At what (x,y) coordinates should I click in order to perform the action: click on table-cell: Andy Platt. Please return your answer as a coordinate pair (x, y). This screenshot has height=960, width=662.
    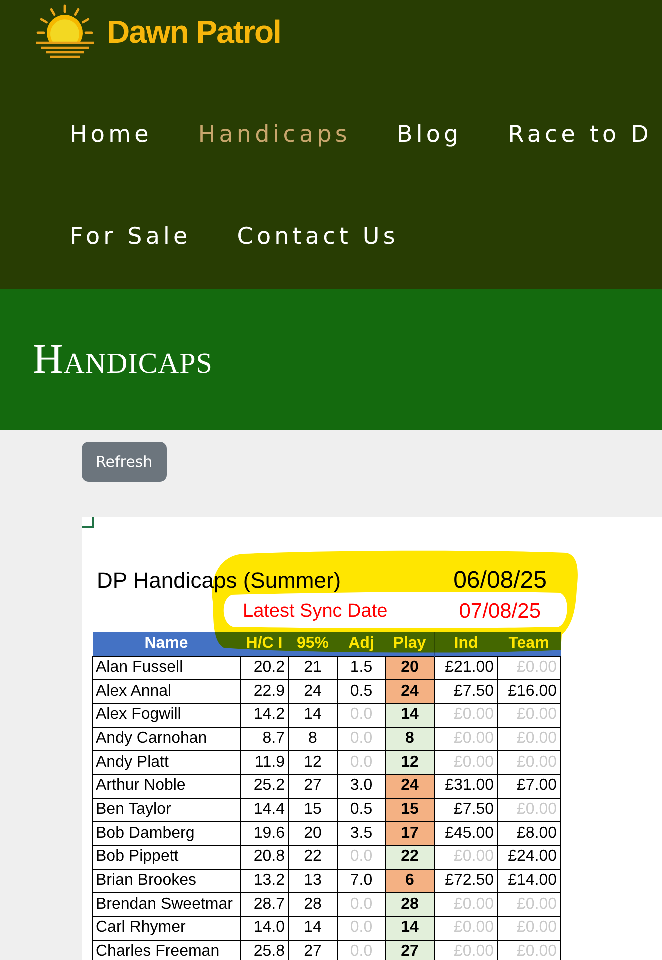
    Looking at the image, I should click on (166, 762).